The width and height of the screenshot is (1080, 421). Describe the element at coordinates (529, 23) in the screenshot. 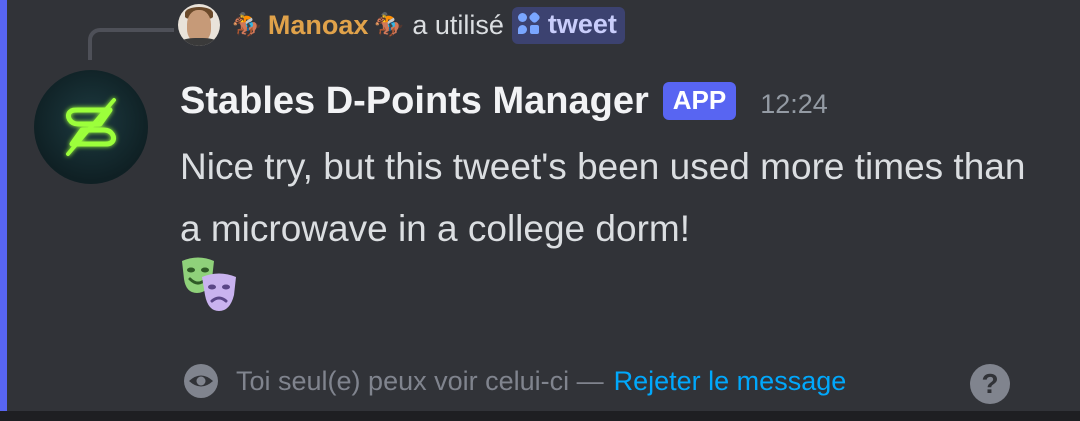

I see `app-command-icon` at that location.